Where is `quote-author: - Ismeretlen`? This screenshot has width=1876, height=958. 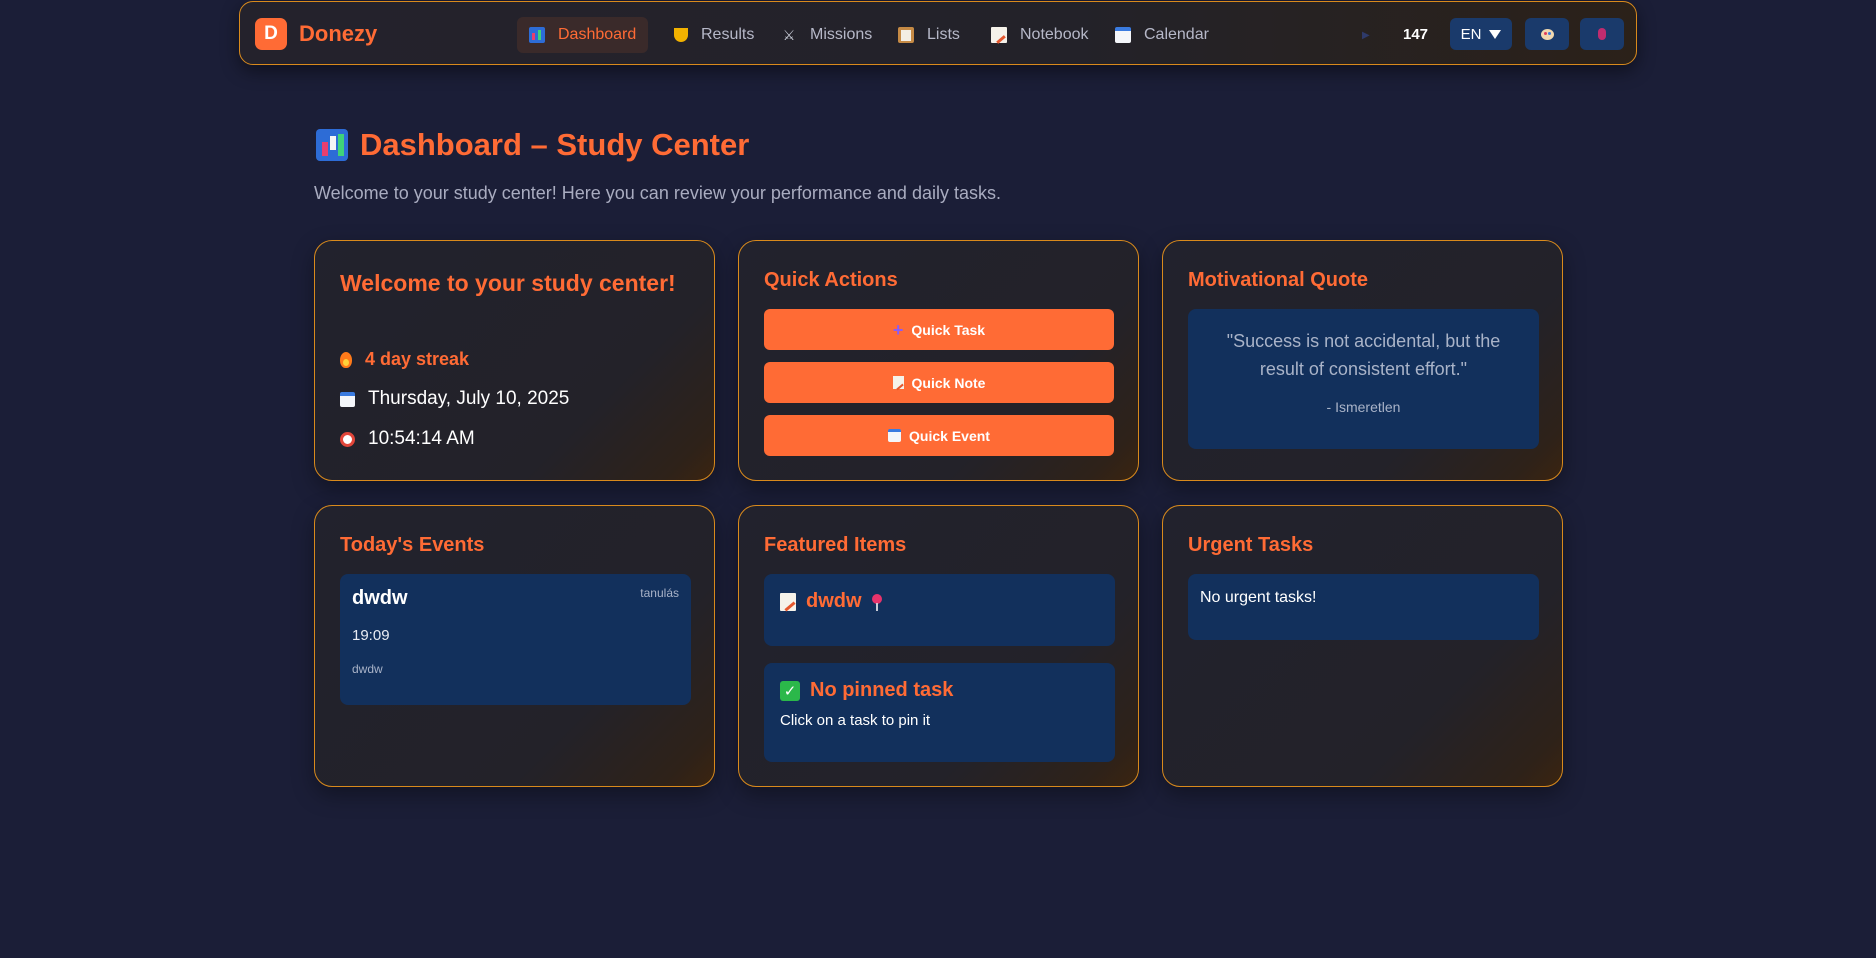
quote-author: - Ismeretlen is located at coordinates (1363, 407).